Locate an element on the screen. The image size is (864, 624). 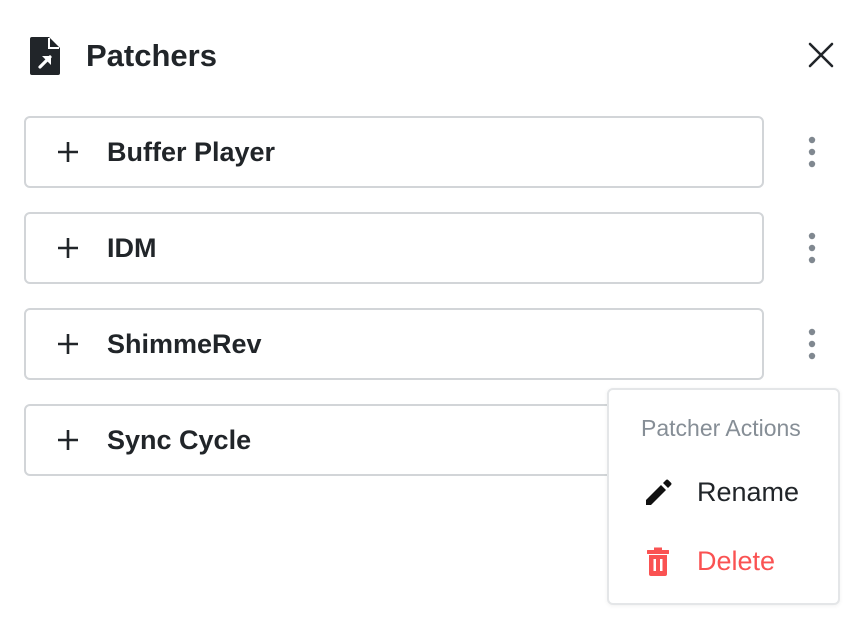
close-icon is located at coordinates (821, 55).